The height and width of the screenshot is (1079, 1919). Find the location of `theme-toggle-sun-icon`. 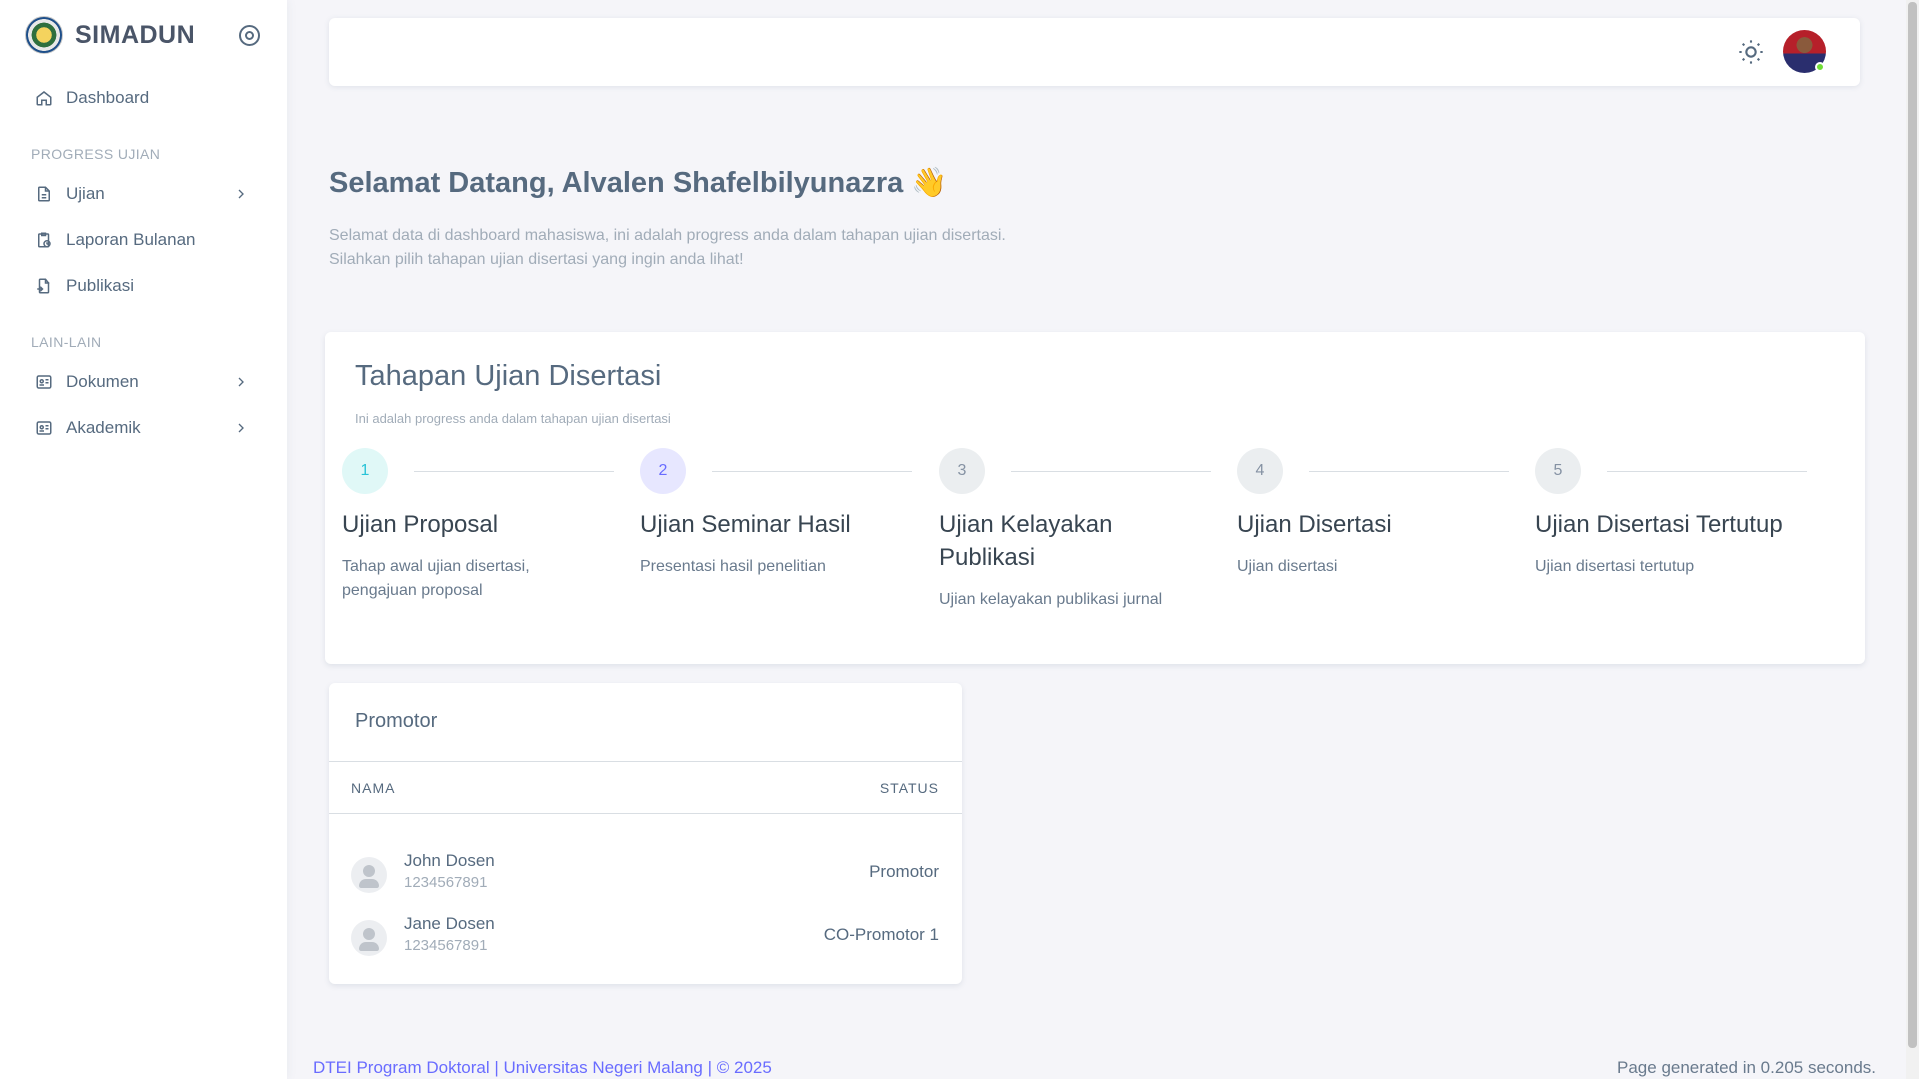

theme-toggle-sun-icon is located at coordinates (1751, 52).